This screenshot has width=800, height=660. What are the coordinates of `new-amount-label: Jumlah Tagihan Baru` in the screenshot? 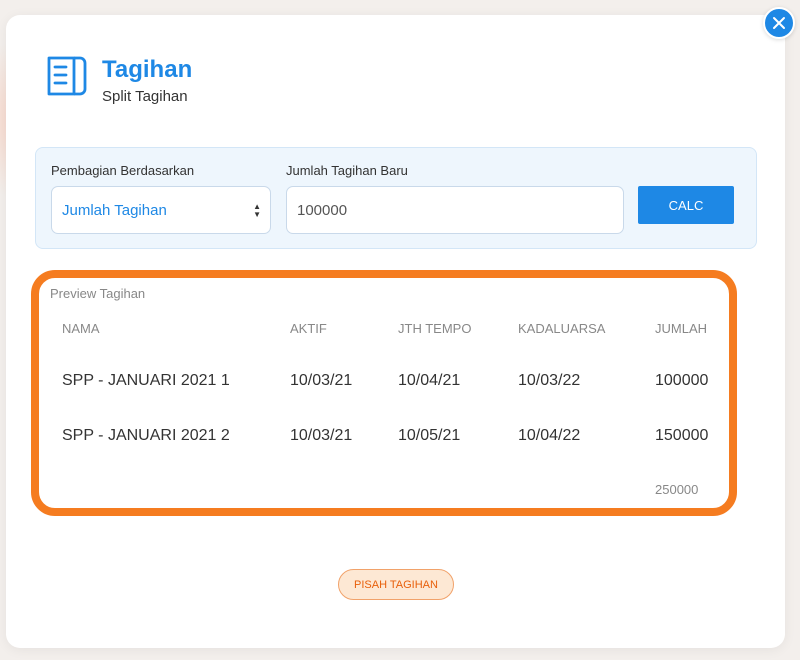 It's located at (347, 170).